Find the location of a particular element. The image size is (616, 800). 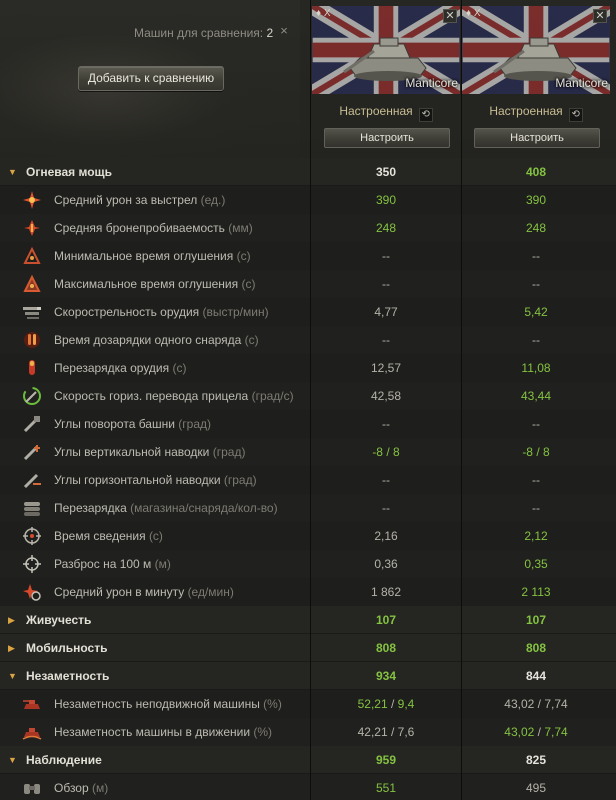

stat-value-2: 43,44 is located at coordinates (536, 396).